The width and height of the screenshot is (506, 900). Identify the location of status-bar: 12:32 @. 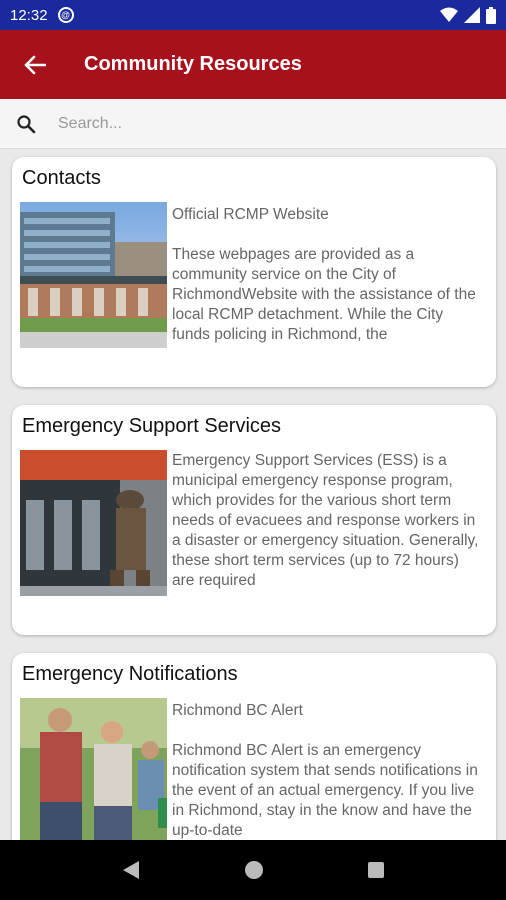
(253, 15).